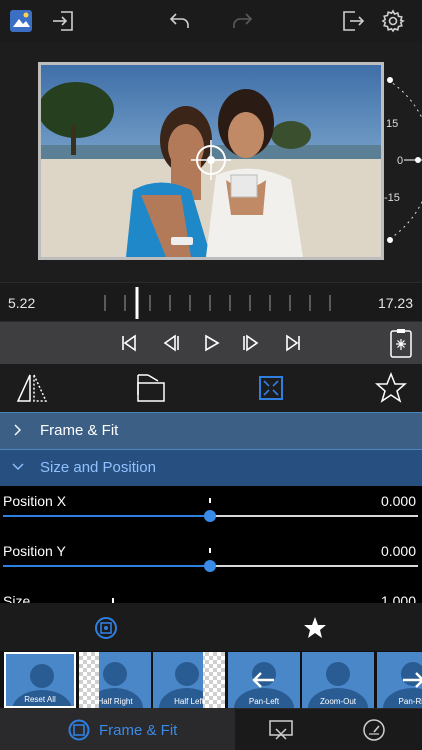 The height and width of the screenshot is (750, 422). Describe the element at coordinates (400, 161) in the screenshot. I see `dial-label-0: 0` at that location.